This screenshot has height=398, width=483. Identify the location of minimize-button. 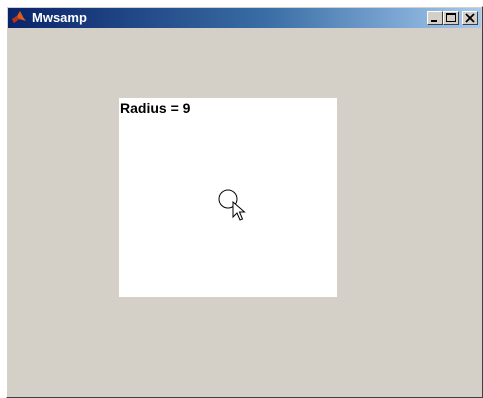
(435, 18).